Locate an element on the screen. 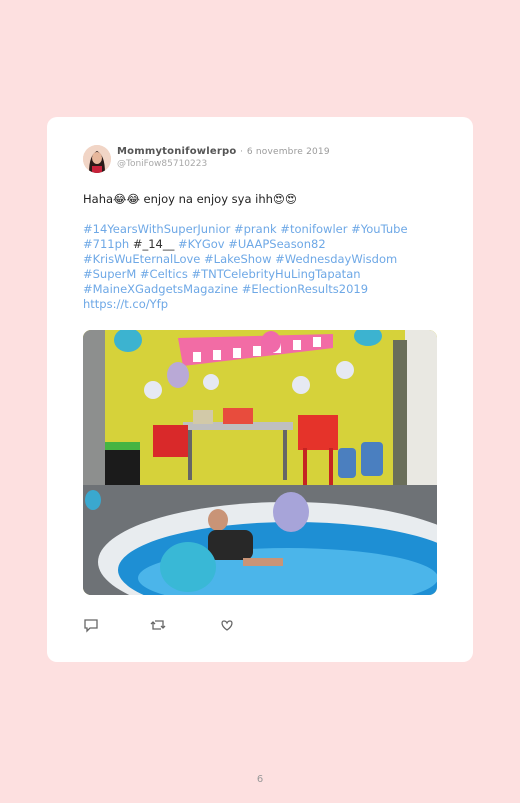  reply-icon is located at coordinates (92, 626).